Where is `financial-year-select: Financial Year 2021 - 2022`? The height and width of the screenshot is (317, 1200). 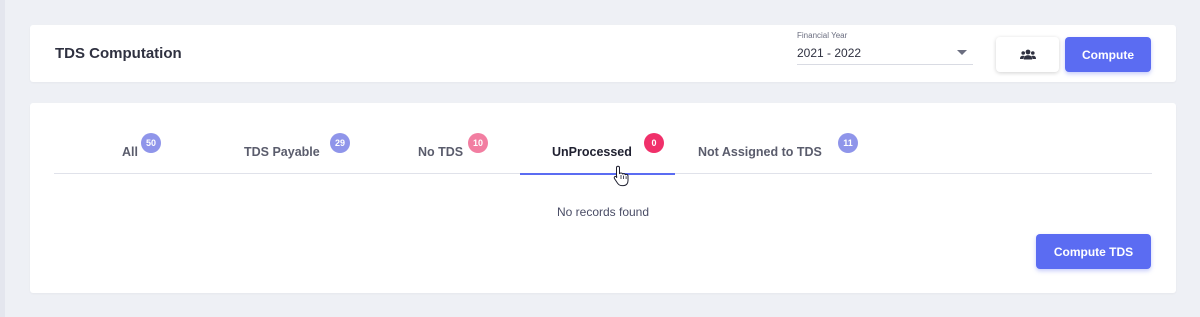
financial-year-select: Financial Year 2021 - 2022 is located at coordinates (885, 48).